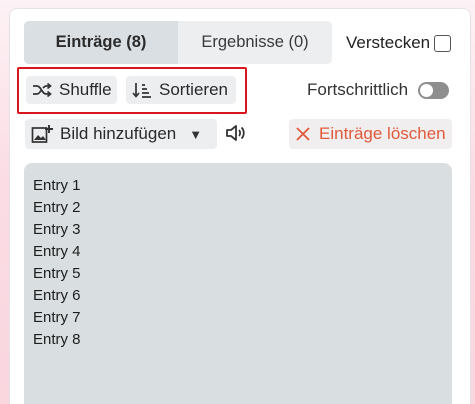 The width and height of the screenshot is (475, 404). What do you see at coordinates (255, 42) in the screenshot?
I see `tab-results: Ergebnisse (0)` at bounding box center [255, 42].